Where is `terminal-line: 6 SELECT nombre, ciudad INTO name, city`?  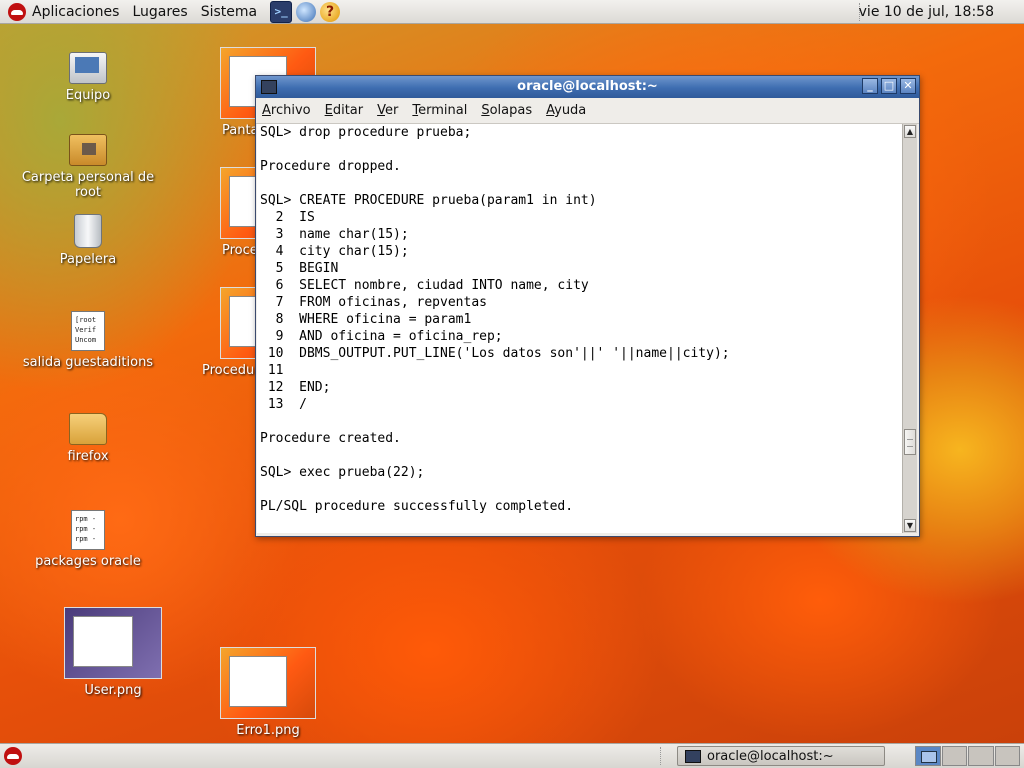
terminal-line: 6 SELECT nombre, ciudad INTO name, city is located at coordinates (424, 285).